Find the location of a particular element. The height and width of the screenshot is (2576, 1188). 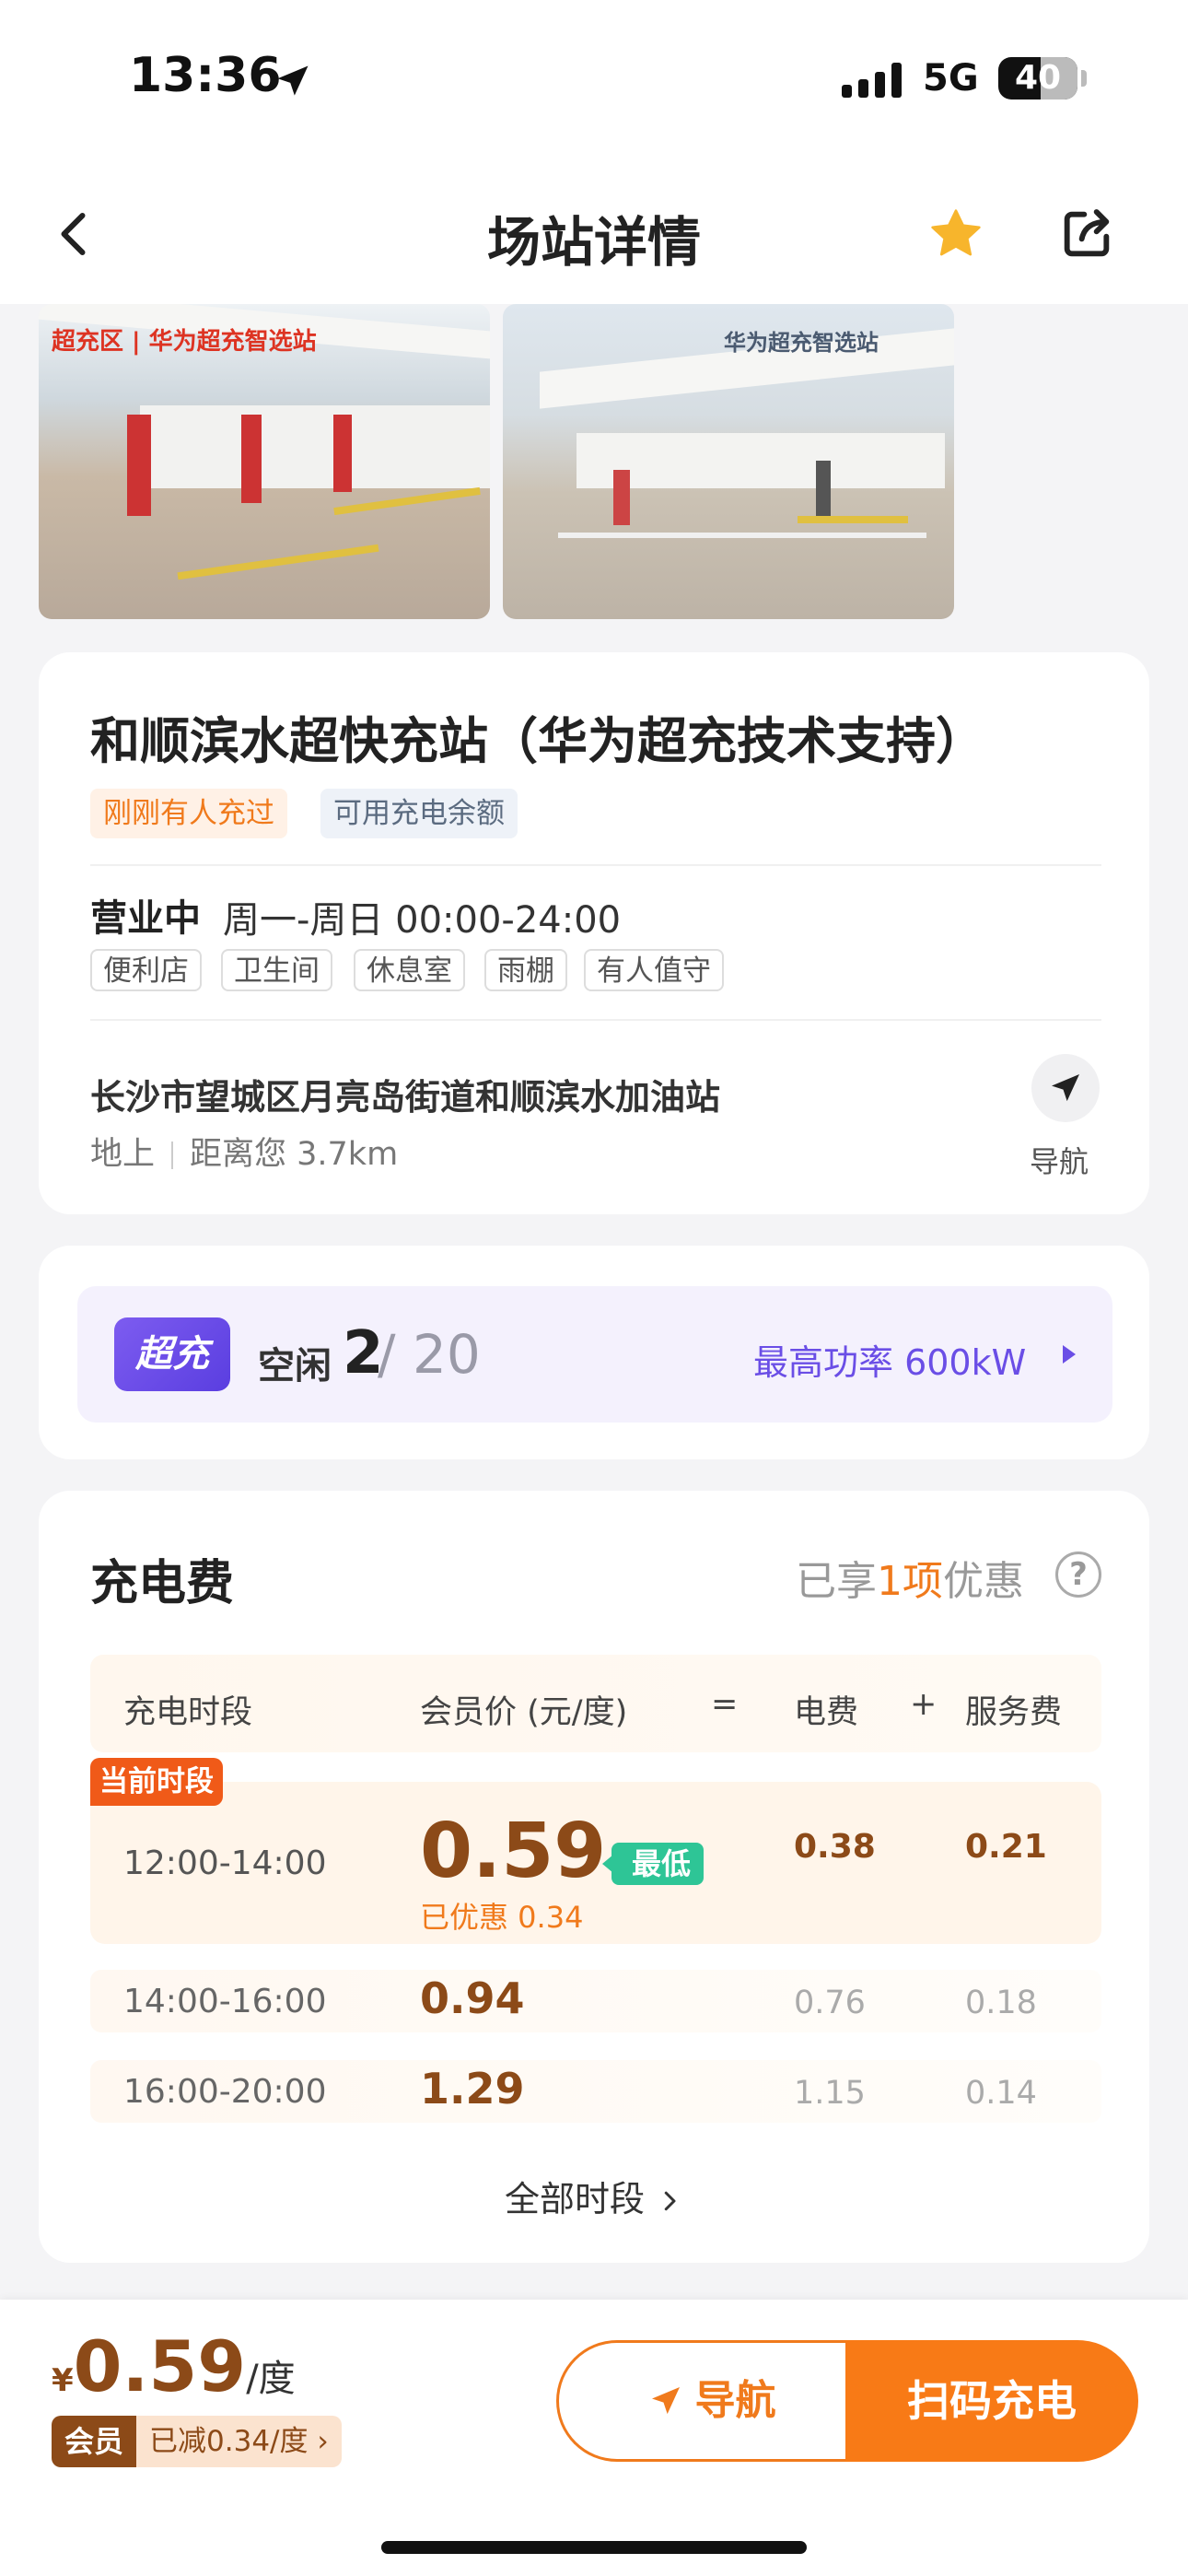

all-periods-link: 全部时段 is located at coordinates (594, 2196).